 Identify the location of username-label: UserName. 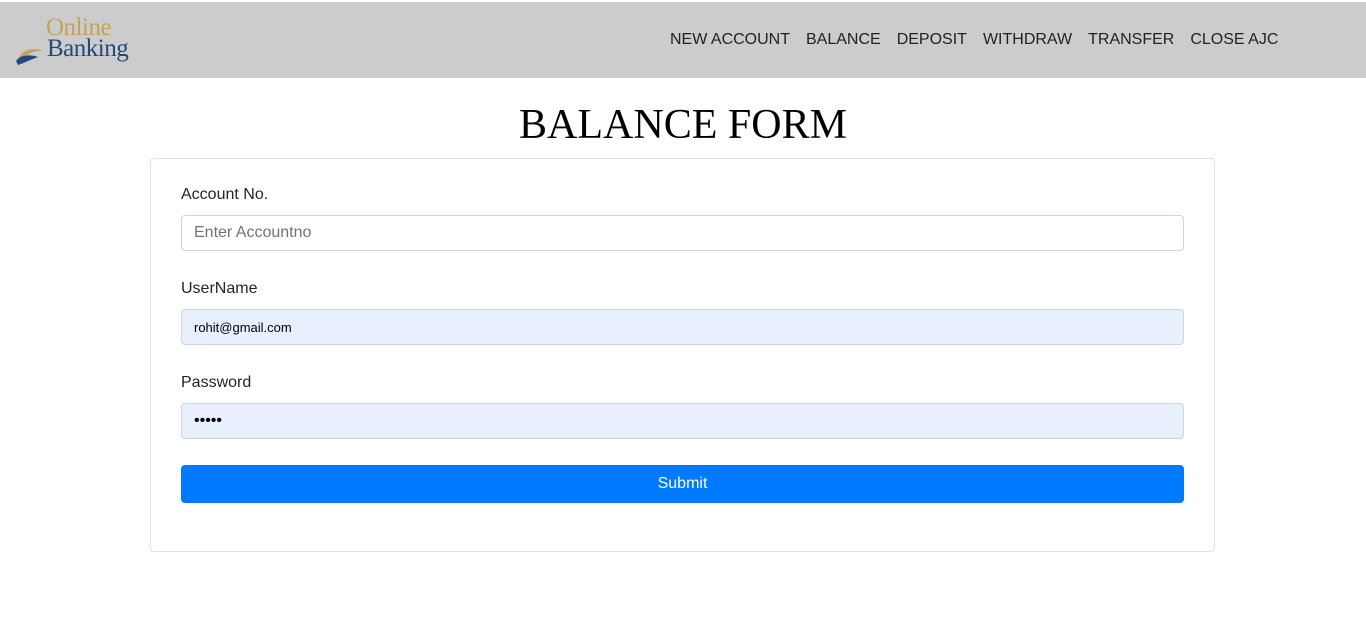
(219, 288).